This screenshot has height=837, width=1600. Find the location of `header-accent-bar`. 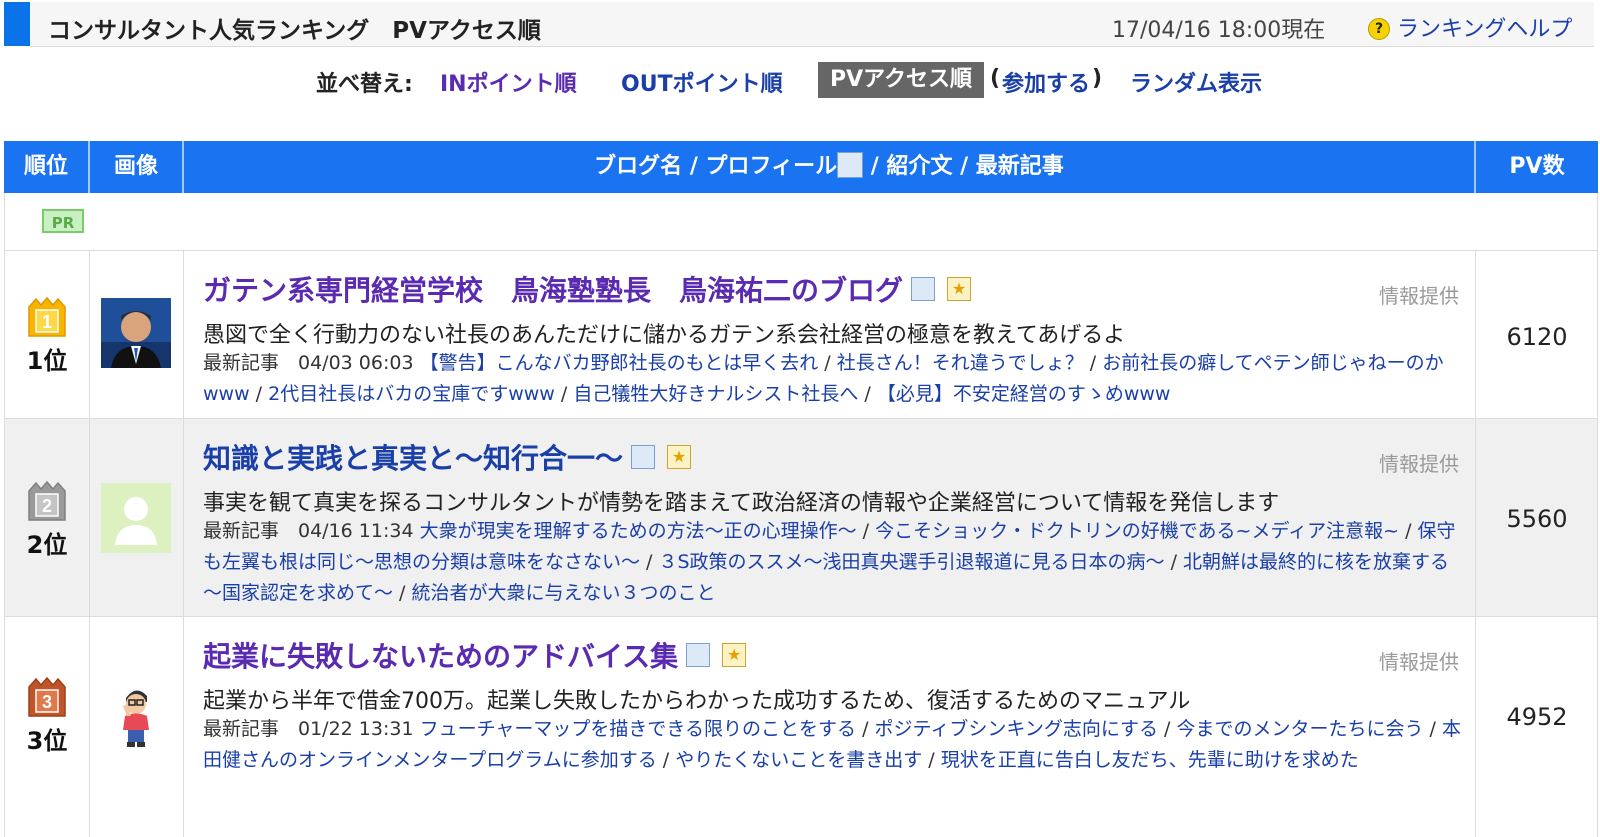

header-accent-bar is located at coordinates (17, 24).